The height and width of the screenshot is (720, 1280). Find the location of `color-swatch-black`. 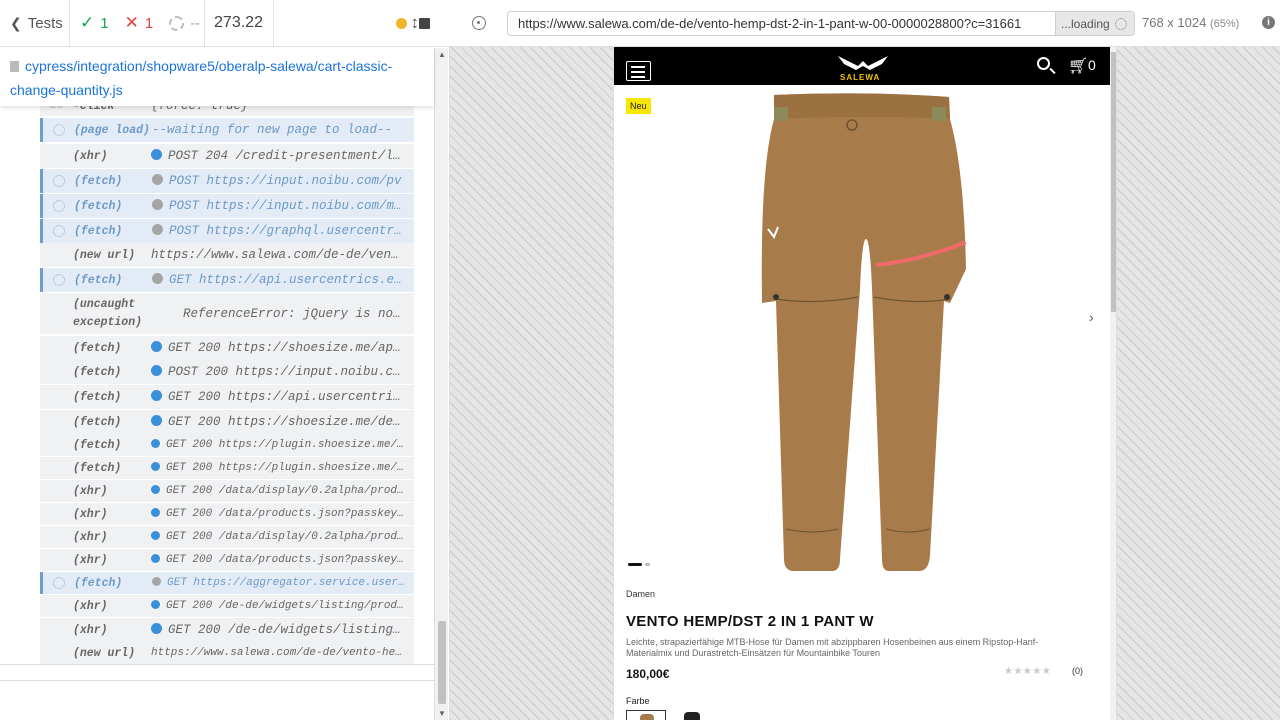

color-swatch-black is located at coordinates (692, 716).